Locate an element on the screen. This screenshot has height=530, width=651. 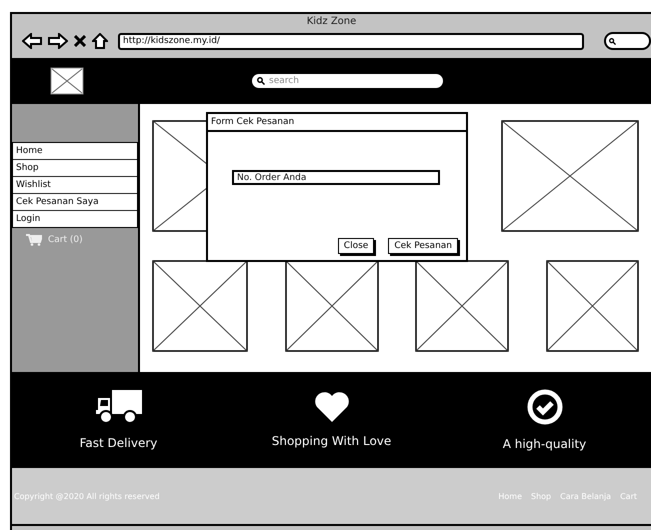
check-circle-icon is located at coordinates (544, 407).